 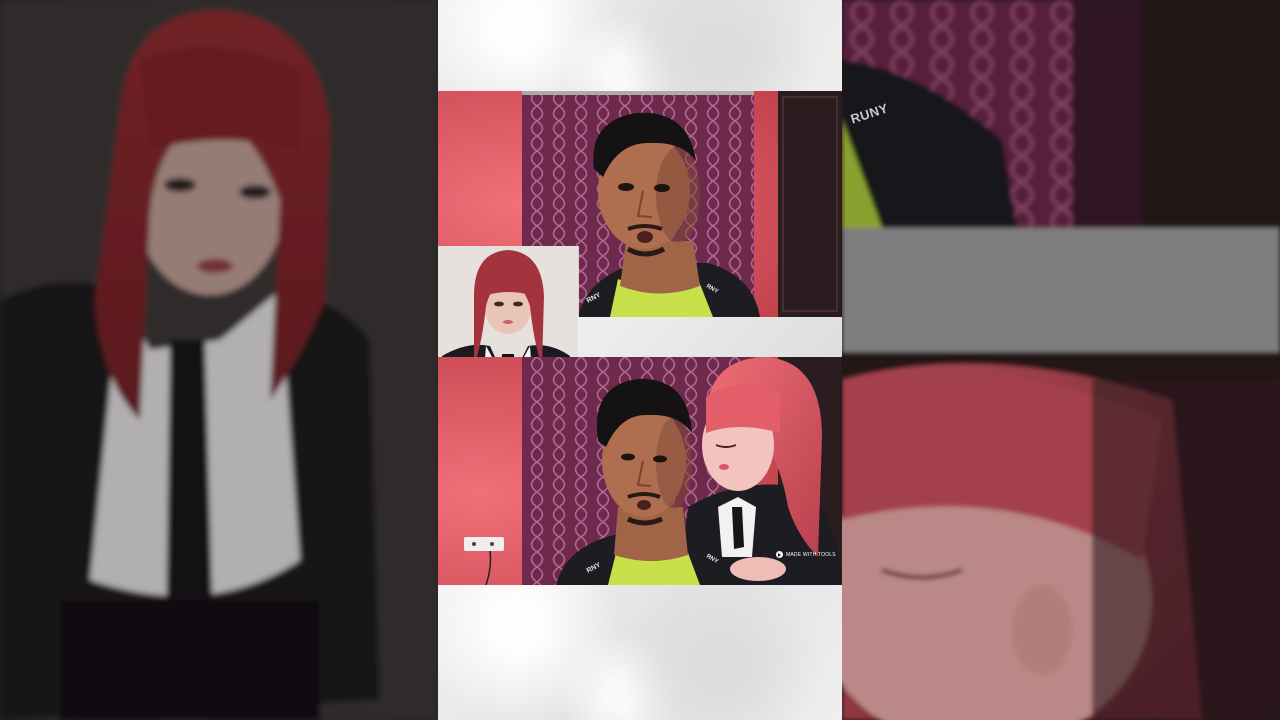 I want to click on bottom-scene-couple: RNY RNY MADE WITH TOOLS, so click(x=640, y=471).